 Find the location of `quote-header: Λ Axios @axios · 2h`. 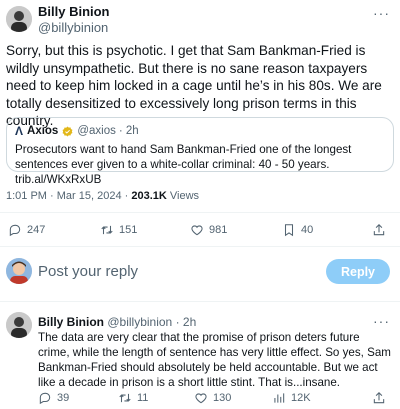

quote-header: Λ Axios @axios · 2h is located at coordinates (200, 131).